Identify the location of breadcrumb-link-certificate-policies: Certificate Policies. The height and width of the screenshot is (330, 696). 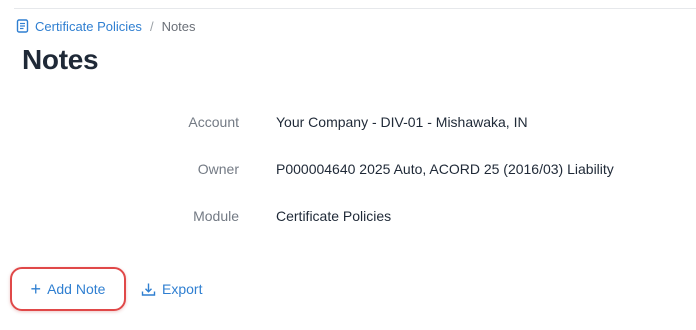
(88, 26).